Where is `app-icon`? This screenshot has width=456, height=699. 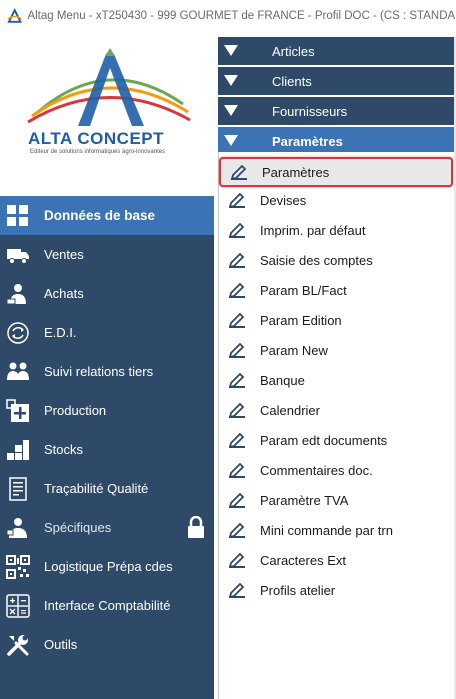
app-icon is located at coordinates (15, 15).